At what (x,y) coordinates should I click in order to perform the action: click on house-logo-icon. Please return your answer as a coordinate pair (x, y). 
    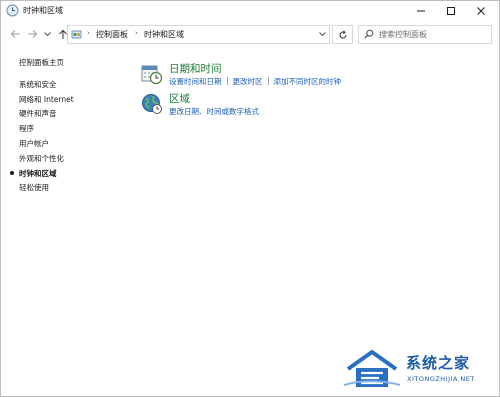
    Looking at the image, I should click on (372, 368).